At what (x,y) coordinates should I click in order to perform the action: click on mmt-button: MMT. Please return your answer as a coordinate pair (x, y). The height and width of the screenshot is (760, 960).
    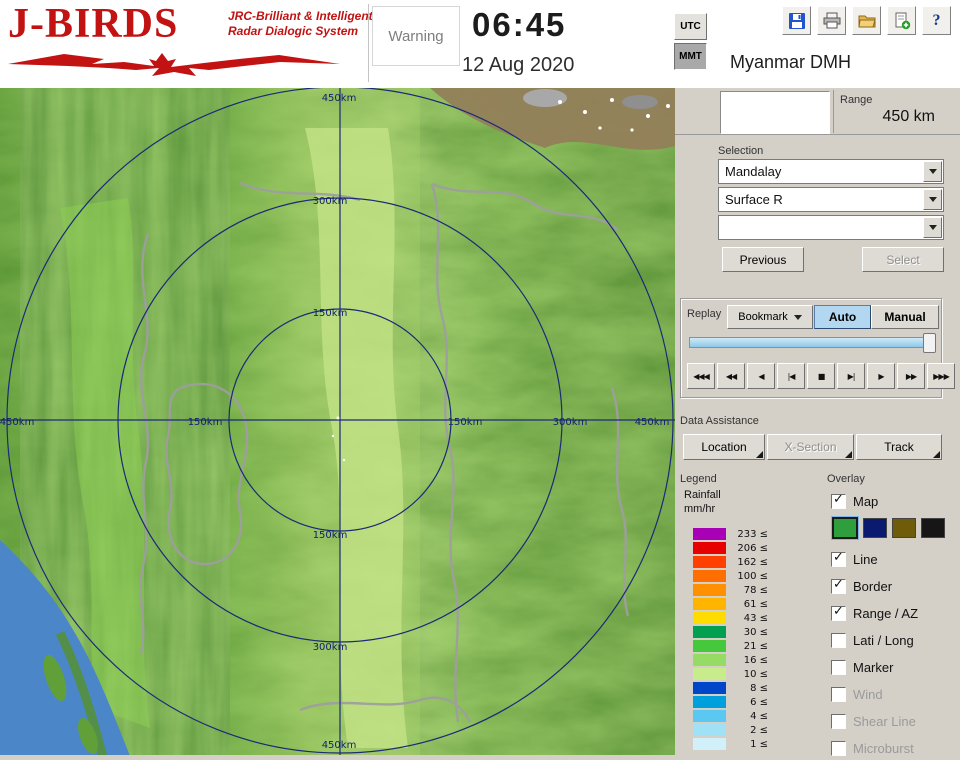
    Looking at the image, I should click on (690, 56).